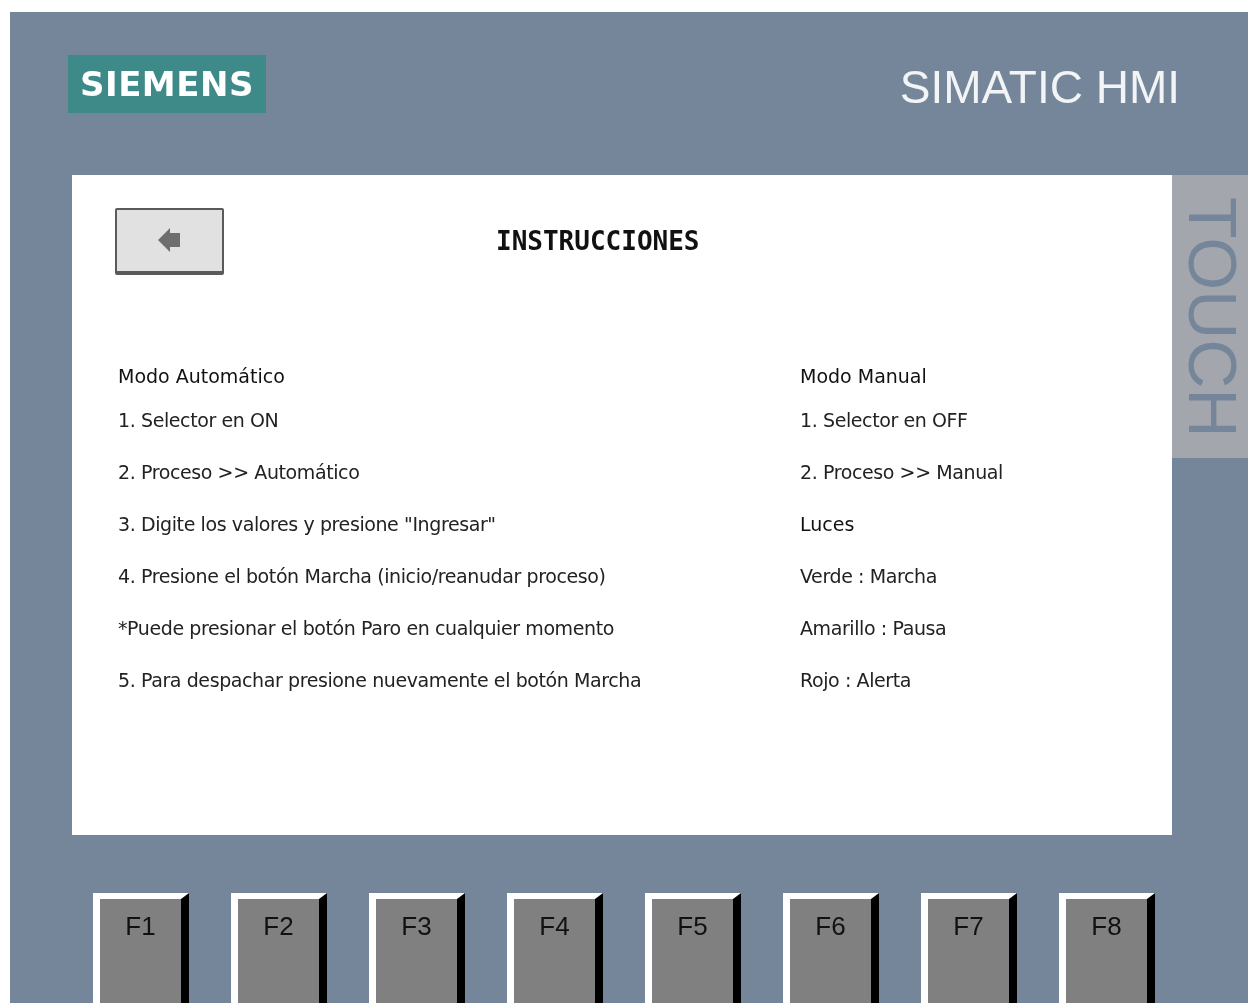  What do you see at coordinates (239, 472) in the screenshot?
I see `instruction-text: 2. Proceso >> Automático` at bounding box center [239, 472].